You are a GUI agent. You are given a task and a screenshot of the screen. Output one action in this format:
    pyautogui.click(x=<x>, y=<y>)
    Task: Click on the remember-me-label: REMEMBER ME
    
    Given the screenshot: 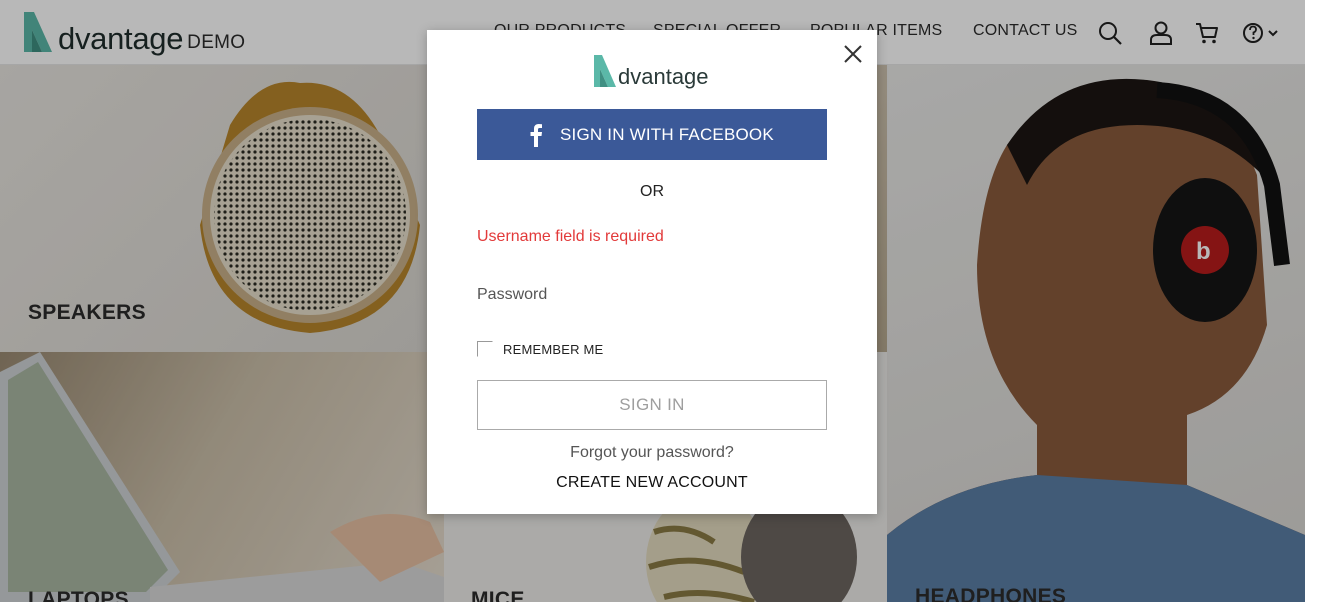 What is the action you would take?
    pyautogui.click(x=553, y=349)
    